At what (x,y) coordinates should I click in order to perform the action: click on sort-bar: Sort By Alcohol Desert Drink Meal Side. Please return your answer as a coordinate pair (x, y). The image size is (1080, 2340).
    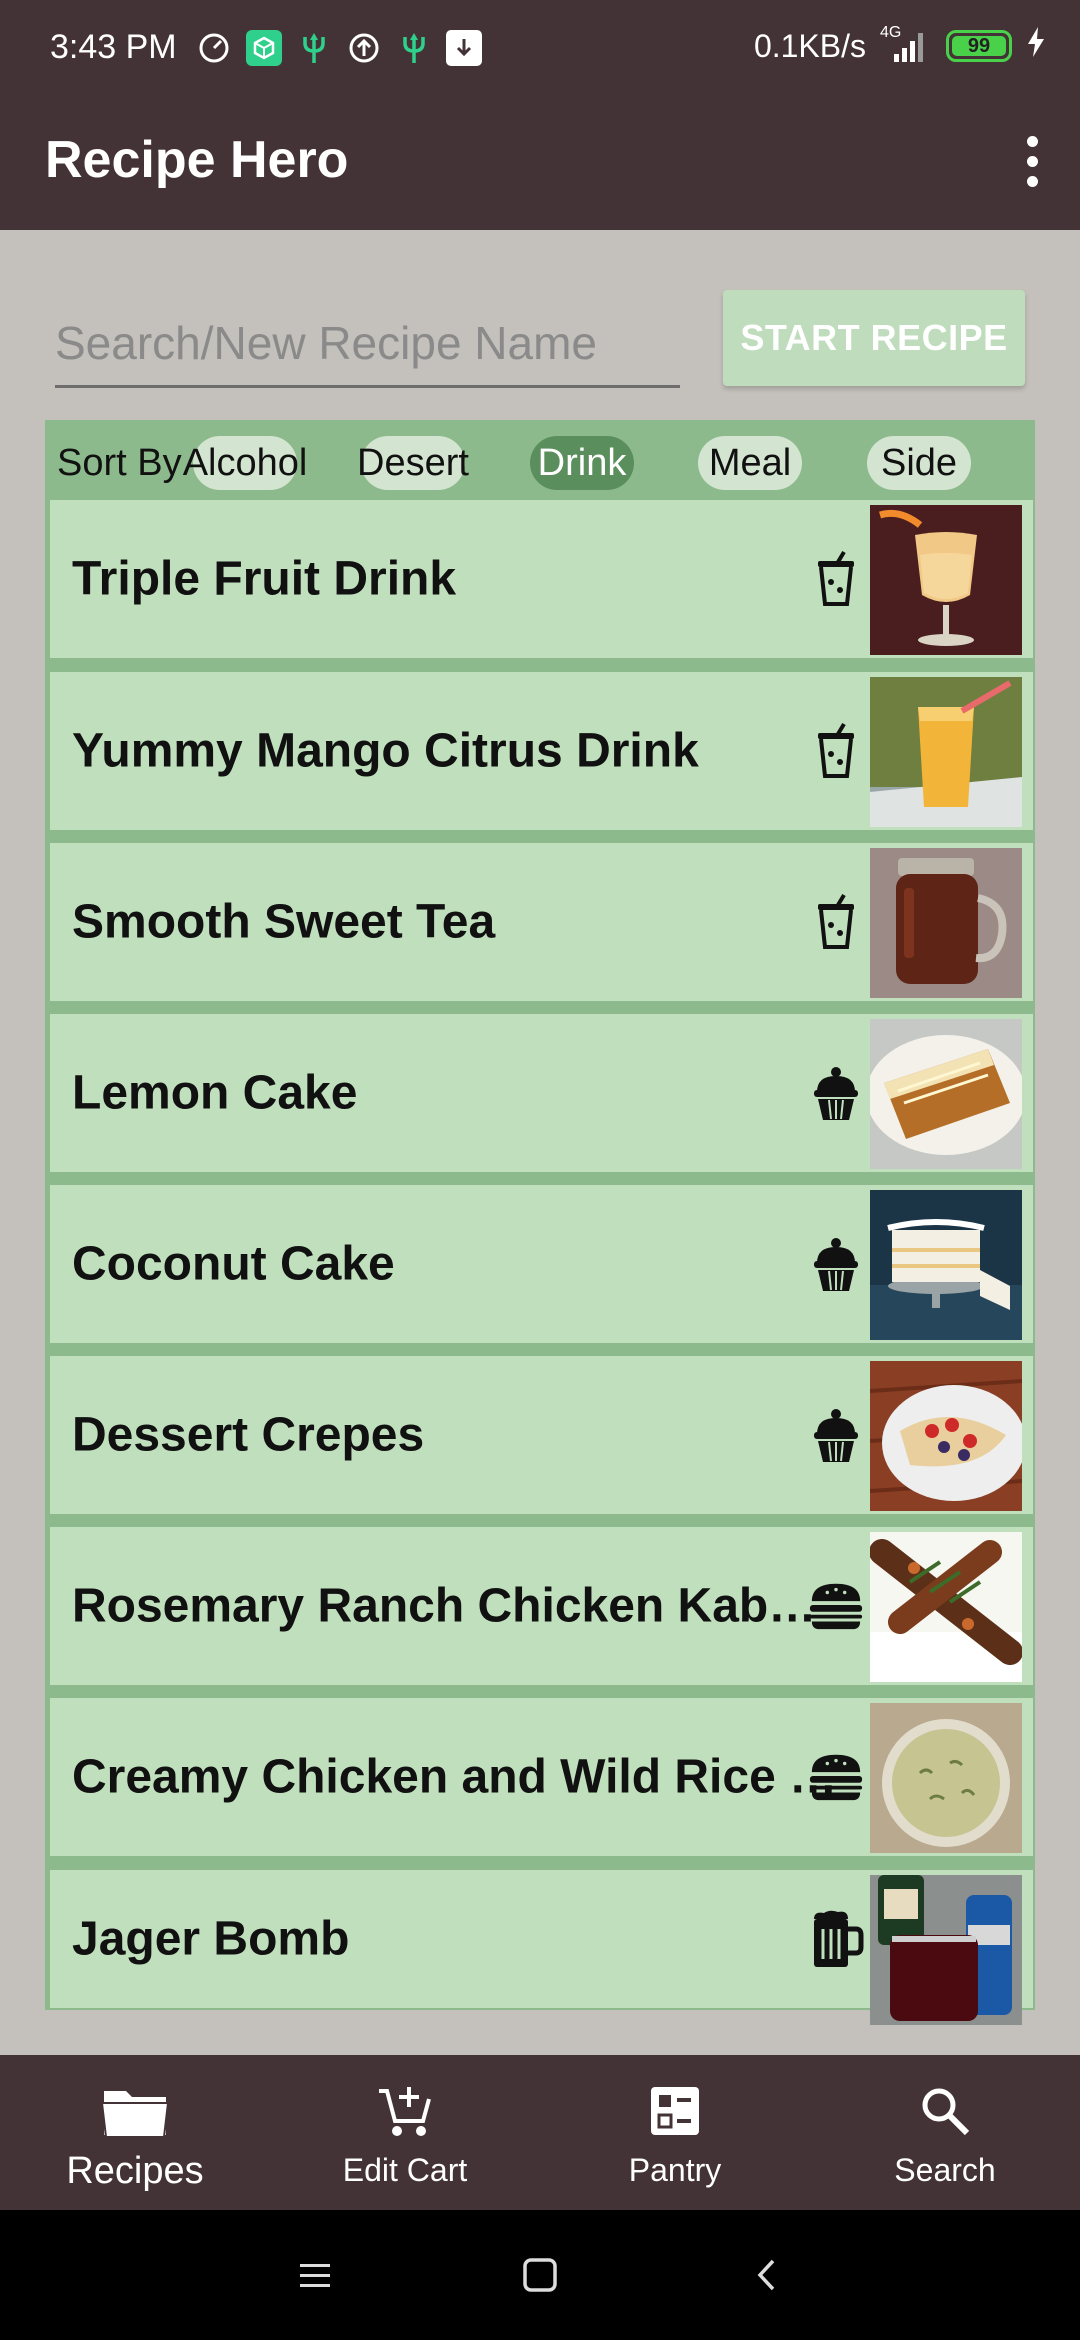
    Looking at the image, I should click on (540, 461).